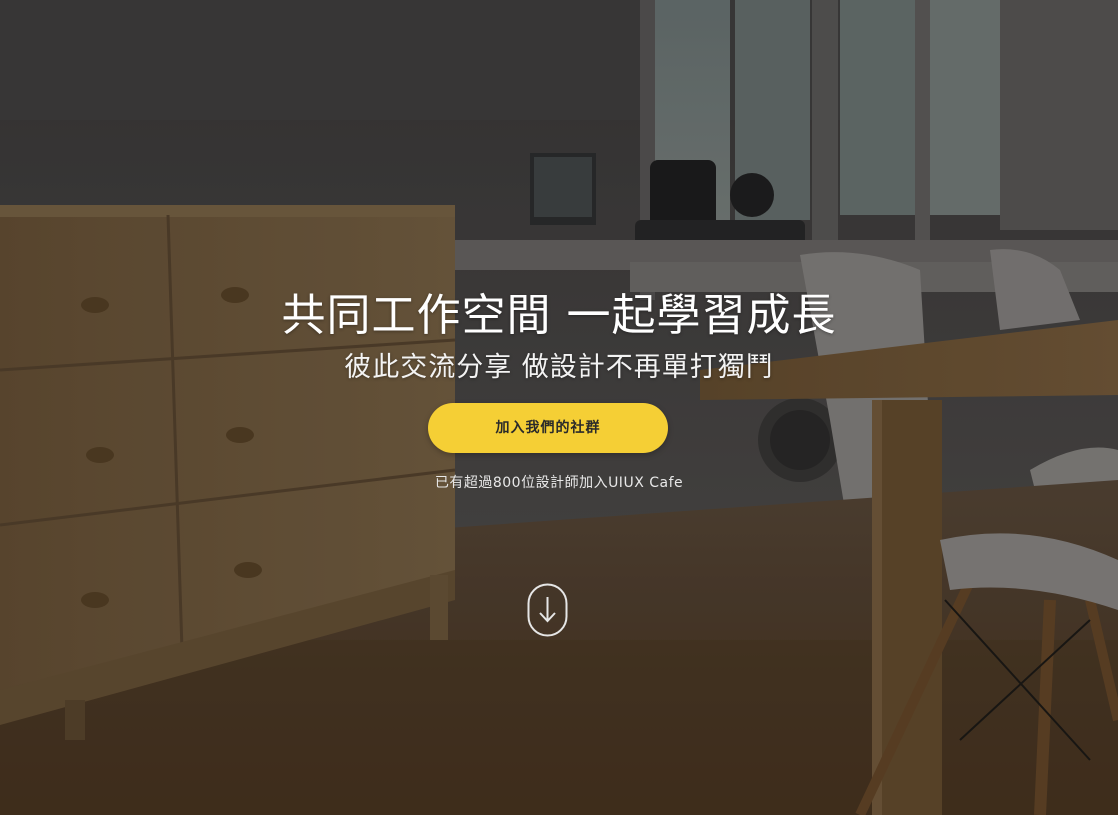 The width and height of the screenshot is (1118, 815). I want to click on arrow-down-circle-icon, so click(547, 610).